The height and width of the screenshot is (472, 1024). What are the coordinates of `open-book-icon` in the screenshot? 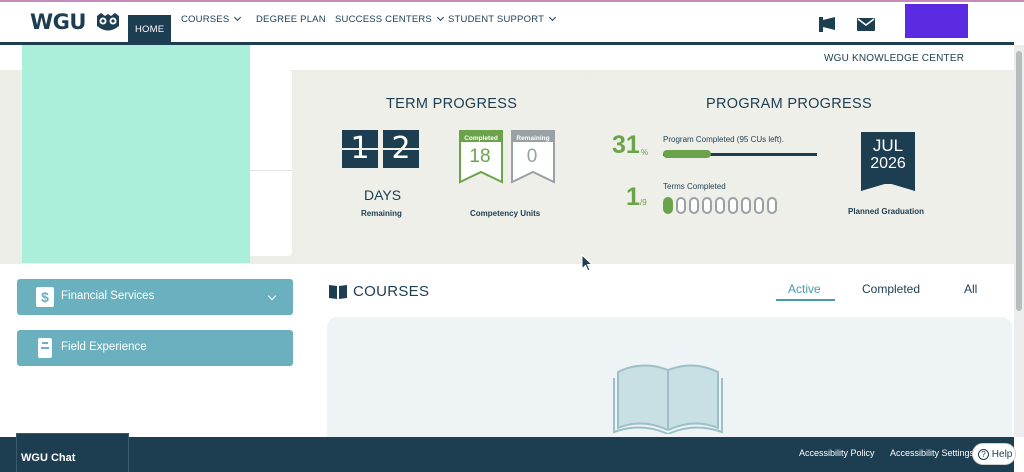 It's located at (668, 399).